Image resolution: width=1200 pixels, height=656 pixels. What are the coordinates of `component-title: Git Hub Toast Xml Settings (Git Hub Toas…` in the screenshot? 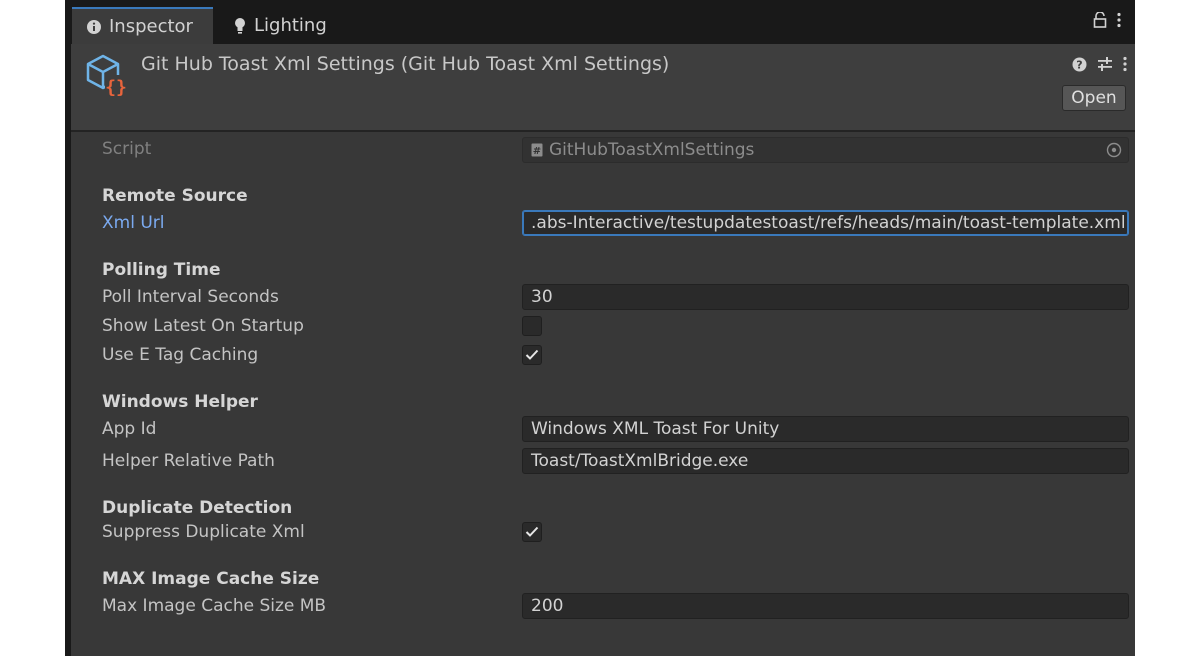 It's located at (405, 64).